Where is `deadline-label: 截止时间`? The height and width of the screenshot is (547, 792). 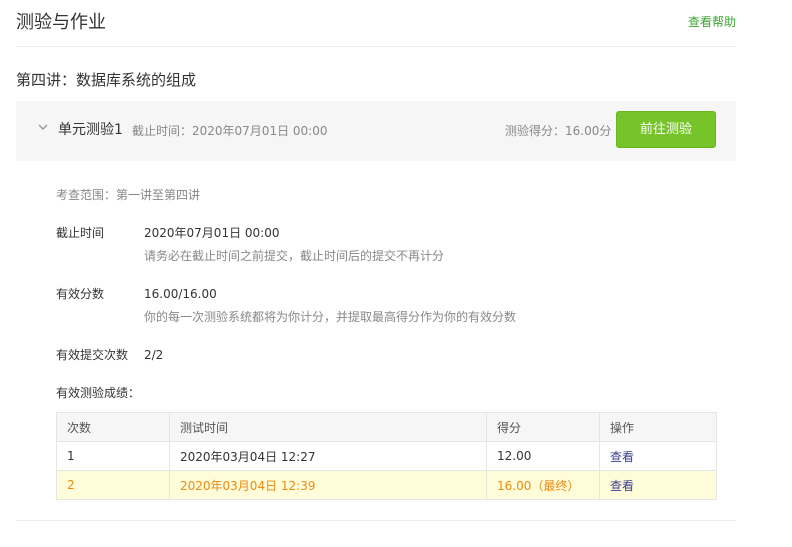
deadline-label: 截止时间 is located at coordinates (80, 233).